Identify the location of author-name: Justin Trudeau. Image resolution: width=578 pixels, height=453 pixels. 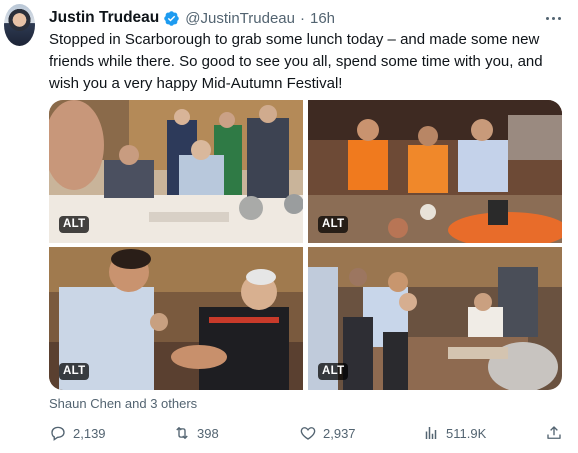
(104, 18).